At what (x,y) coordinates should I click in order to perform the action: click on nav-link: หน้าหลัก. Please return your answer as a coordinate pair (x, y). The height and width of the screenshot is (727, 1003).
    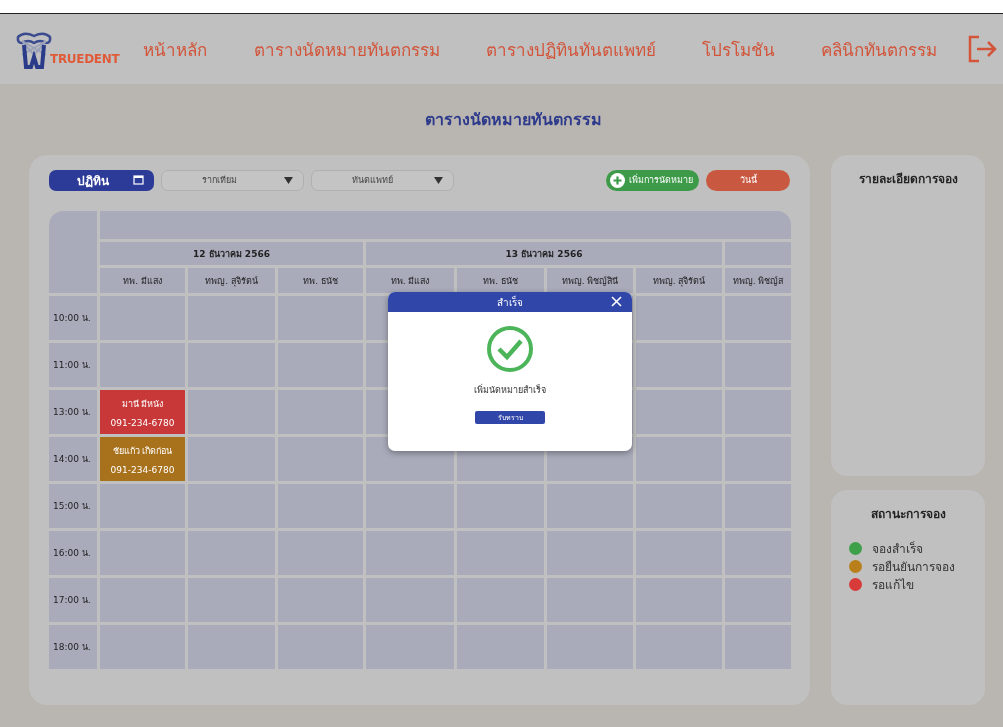
    Looking at the image, I should click on (175, 49).